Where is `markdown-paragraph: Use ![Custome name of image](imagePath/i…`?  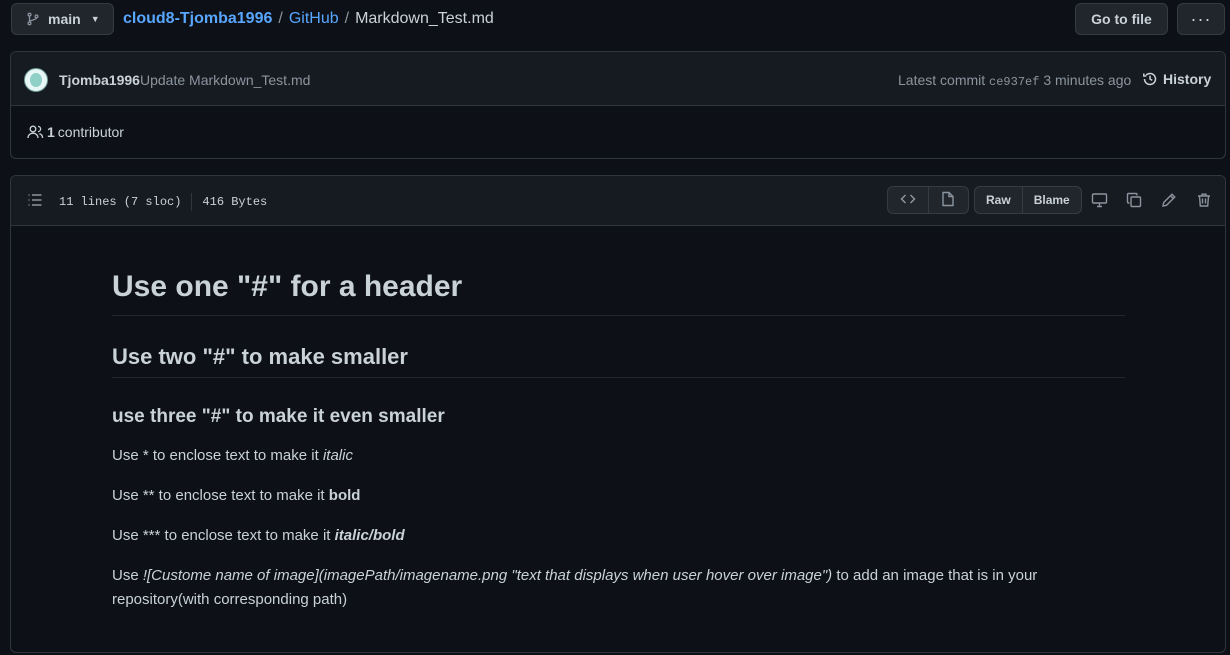 markdown-paragraph: Use ![Custome name of image](imagePath/i… is located at coordinates (612, 588).